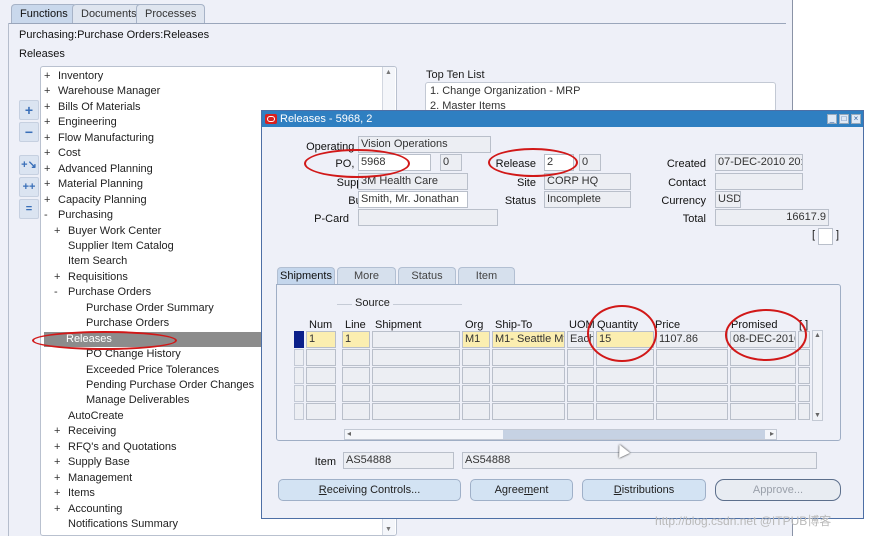  I want to click on grid-vertical-scrollbar: ▲ ▼, so click(817, 375).